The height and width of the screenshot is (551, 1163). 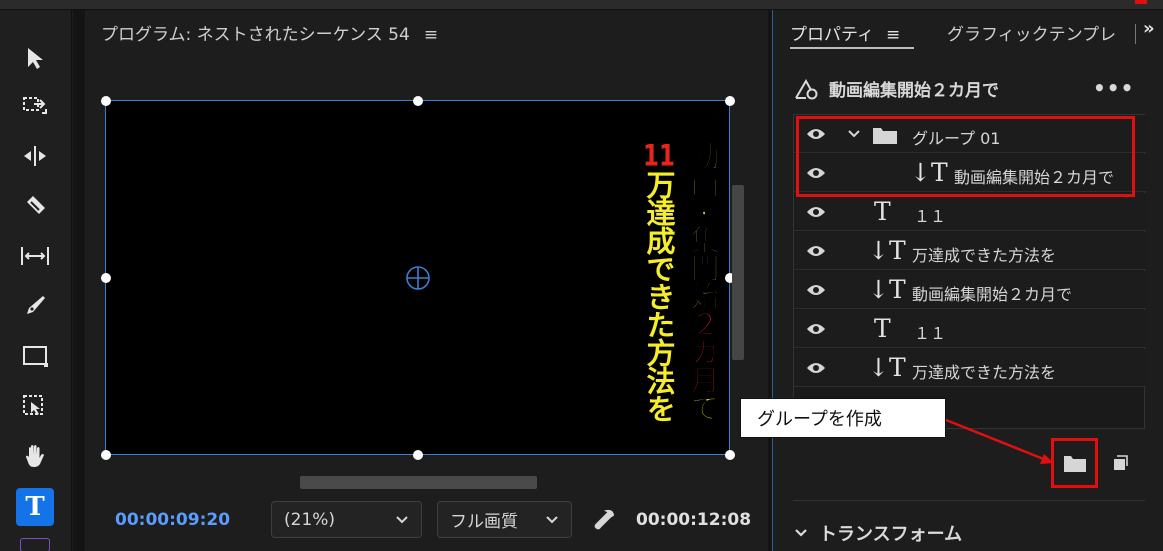 What do you see at coordinates (35, 456) in the screenshot?
I see `hand-tool-icon` at bounding box center [35, 456].